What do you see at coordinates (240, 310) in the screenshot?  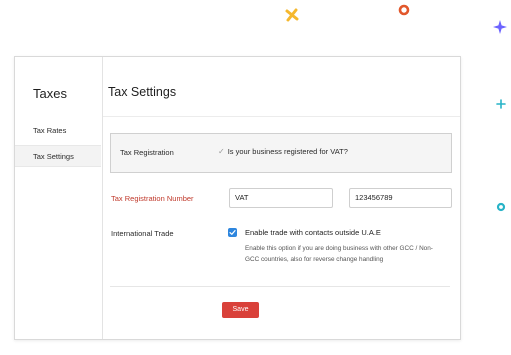 I see `save-button: Save` at bounding box center [240, 310].